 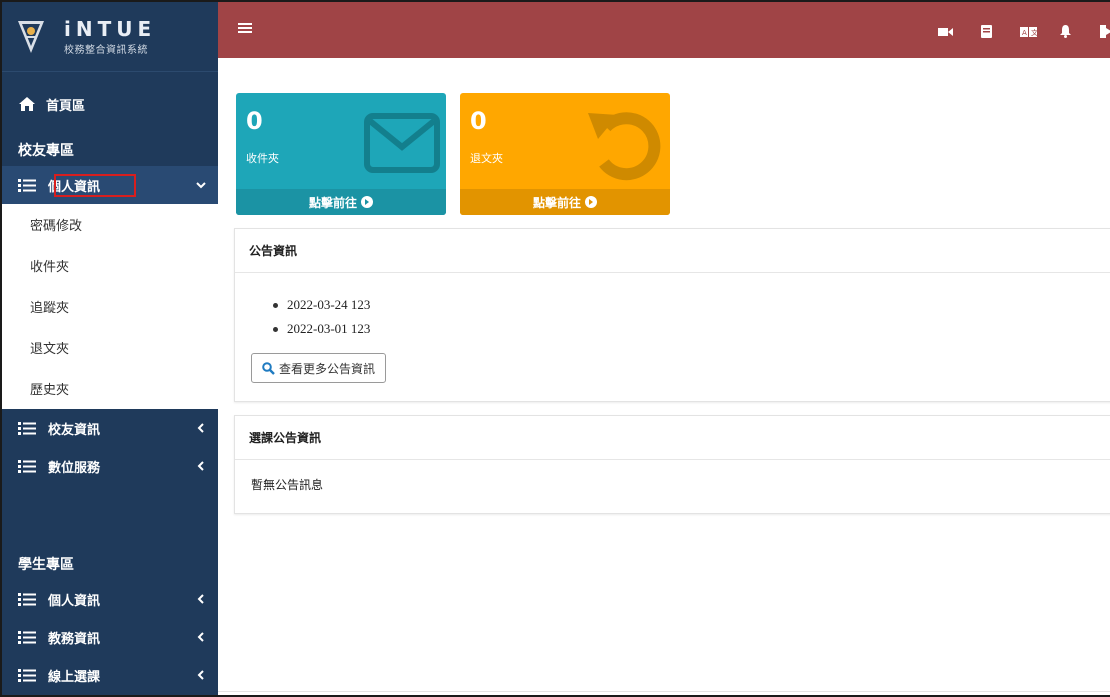 I want to click on returned-count: 0, so click(x=478, y=121).